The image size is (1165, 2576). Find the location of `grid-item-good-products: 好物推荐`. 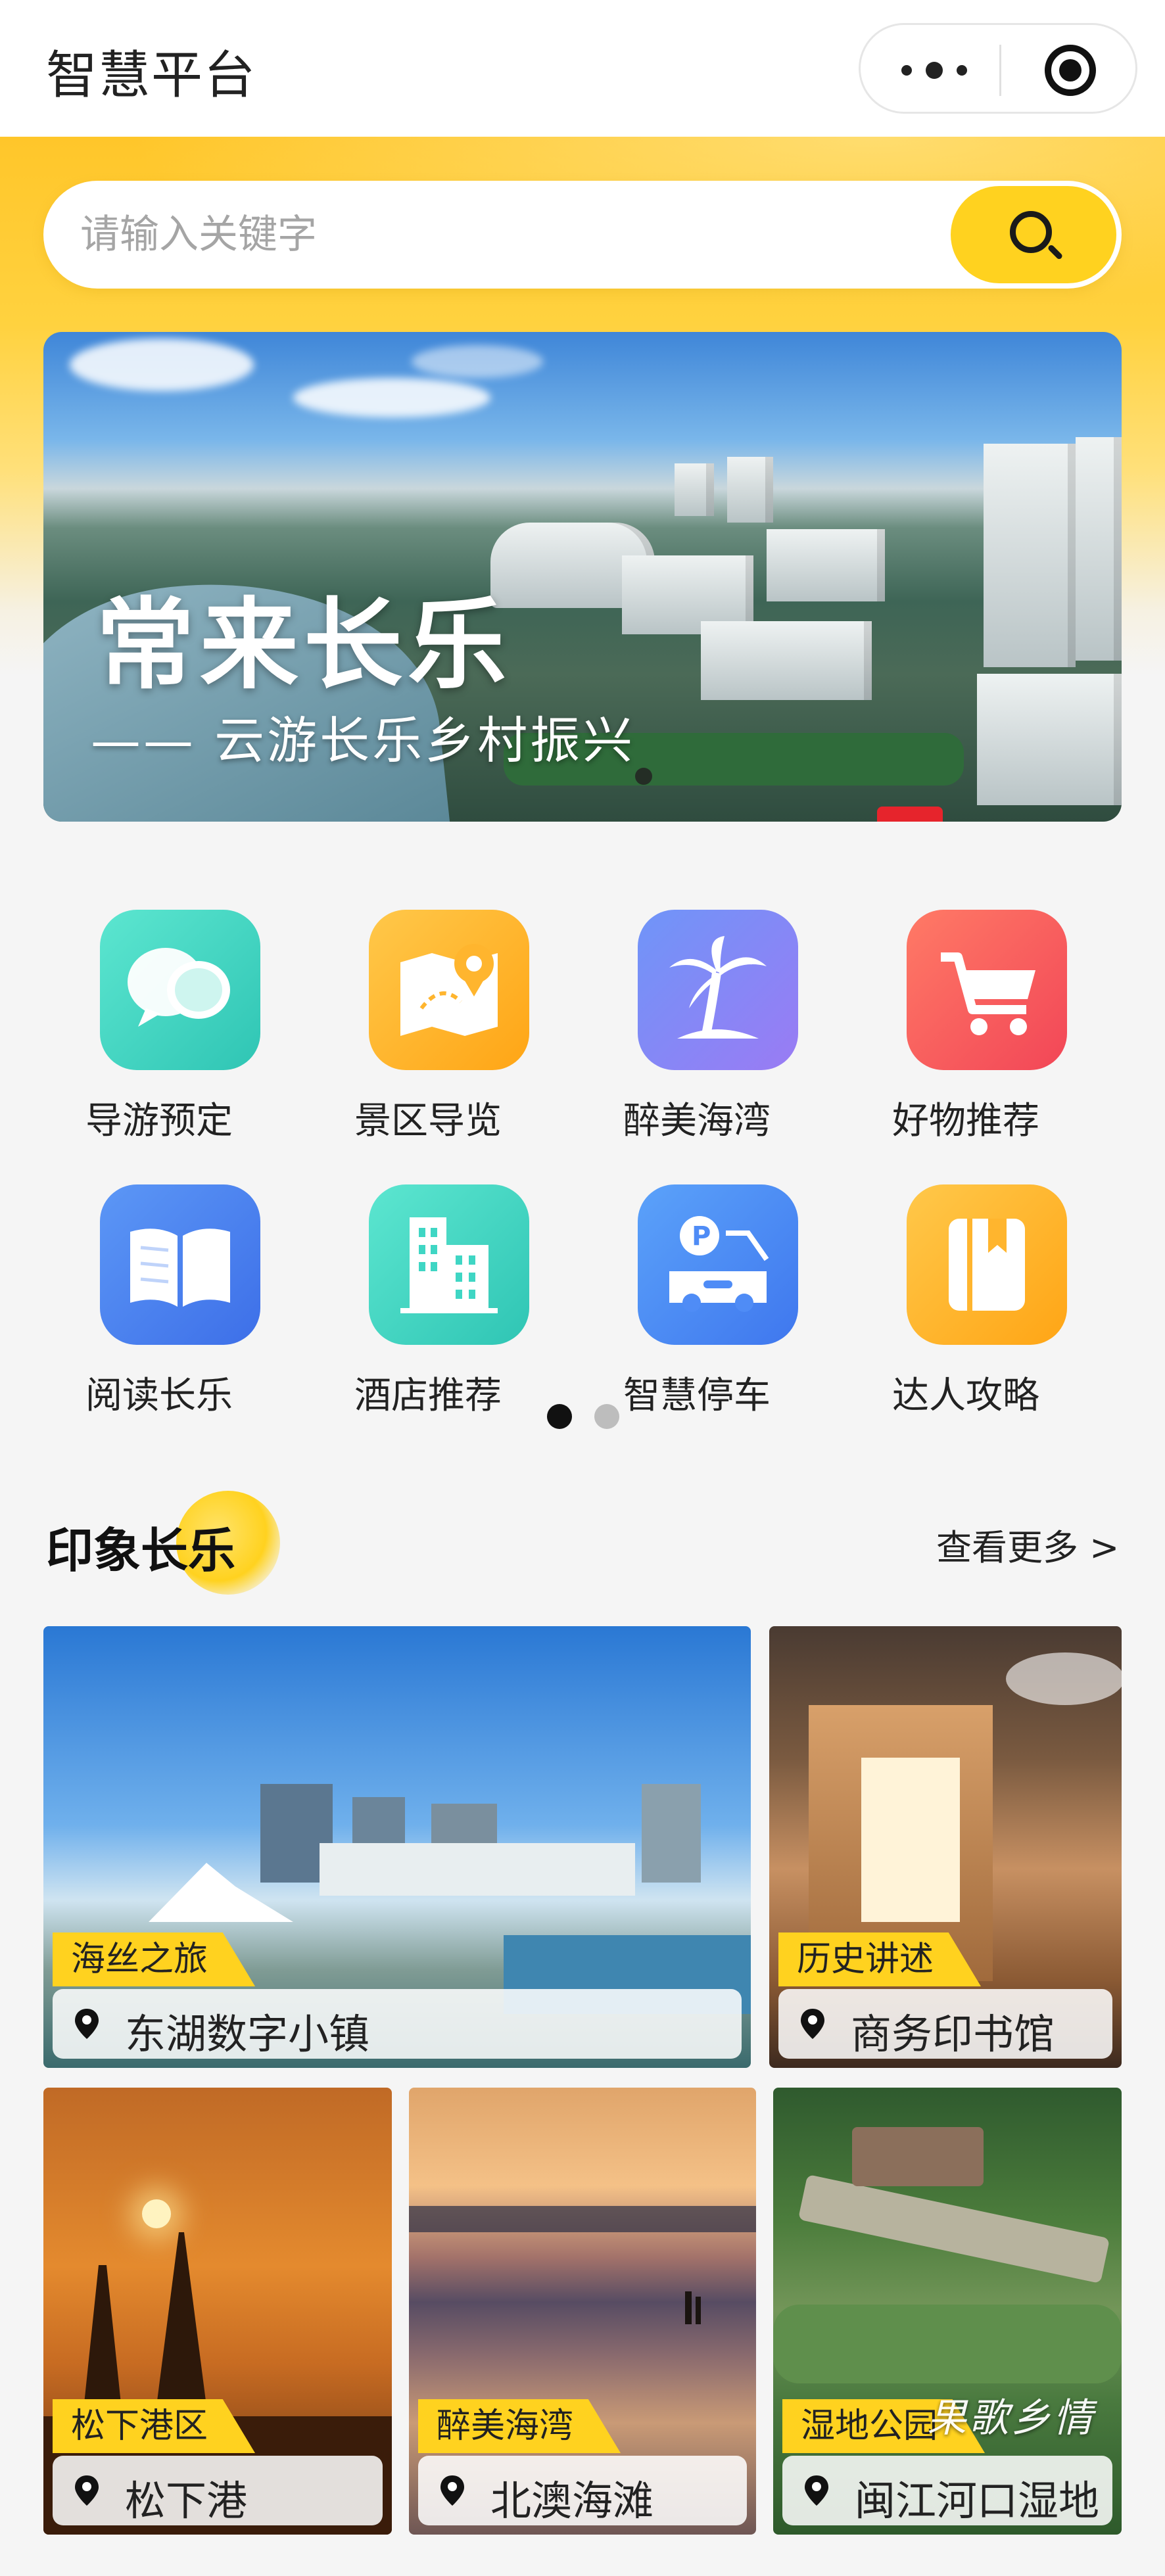

grid-item-good-products: 好物推荐 is located at coordinates (965, 1021).